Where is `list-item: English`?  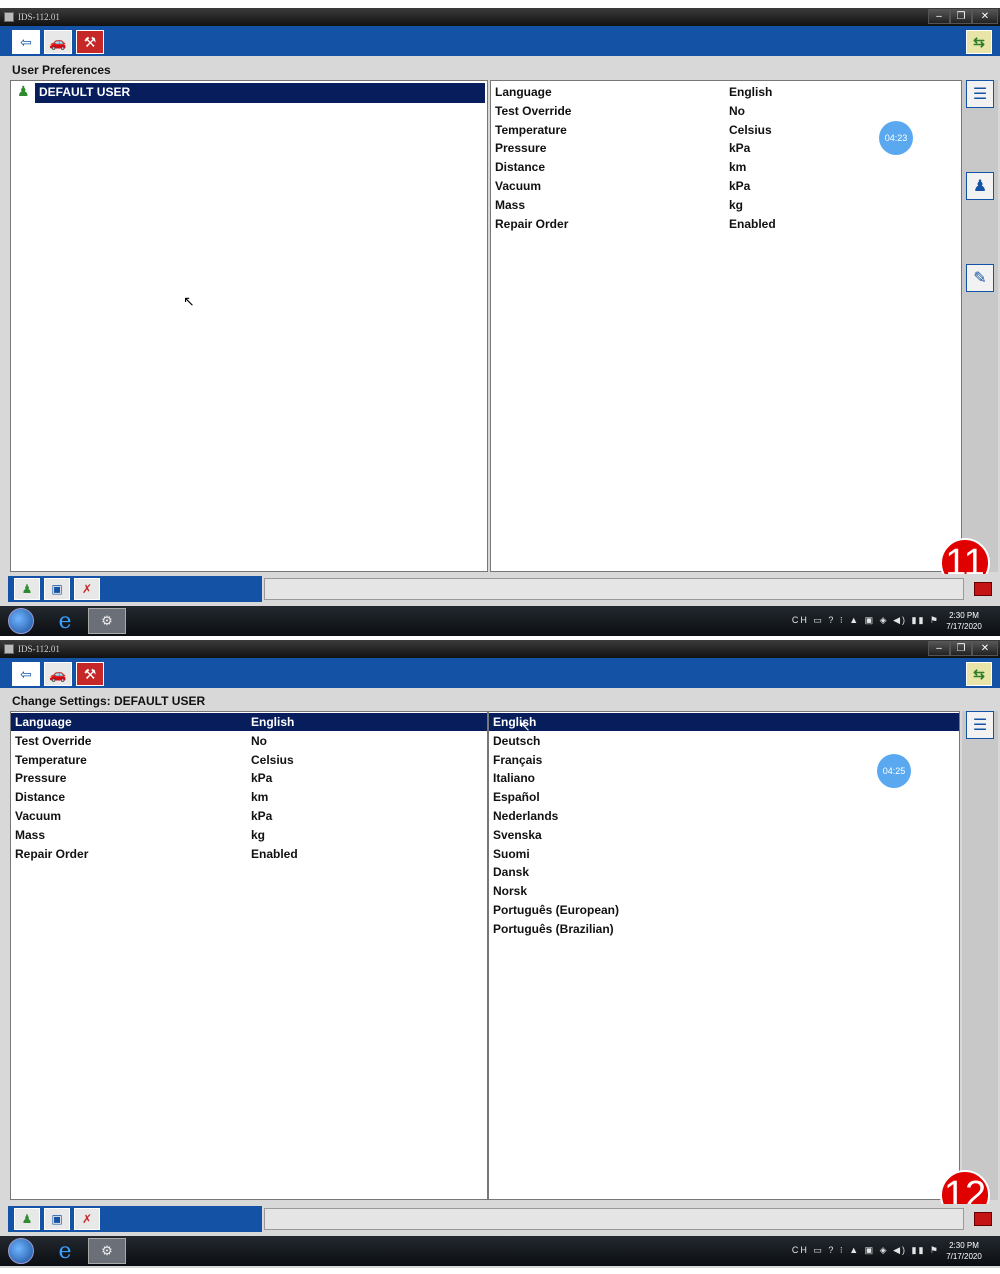
list-item: English is located at coordinates (724, 722).